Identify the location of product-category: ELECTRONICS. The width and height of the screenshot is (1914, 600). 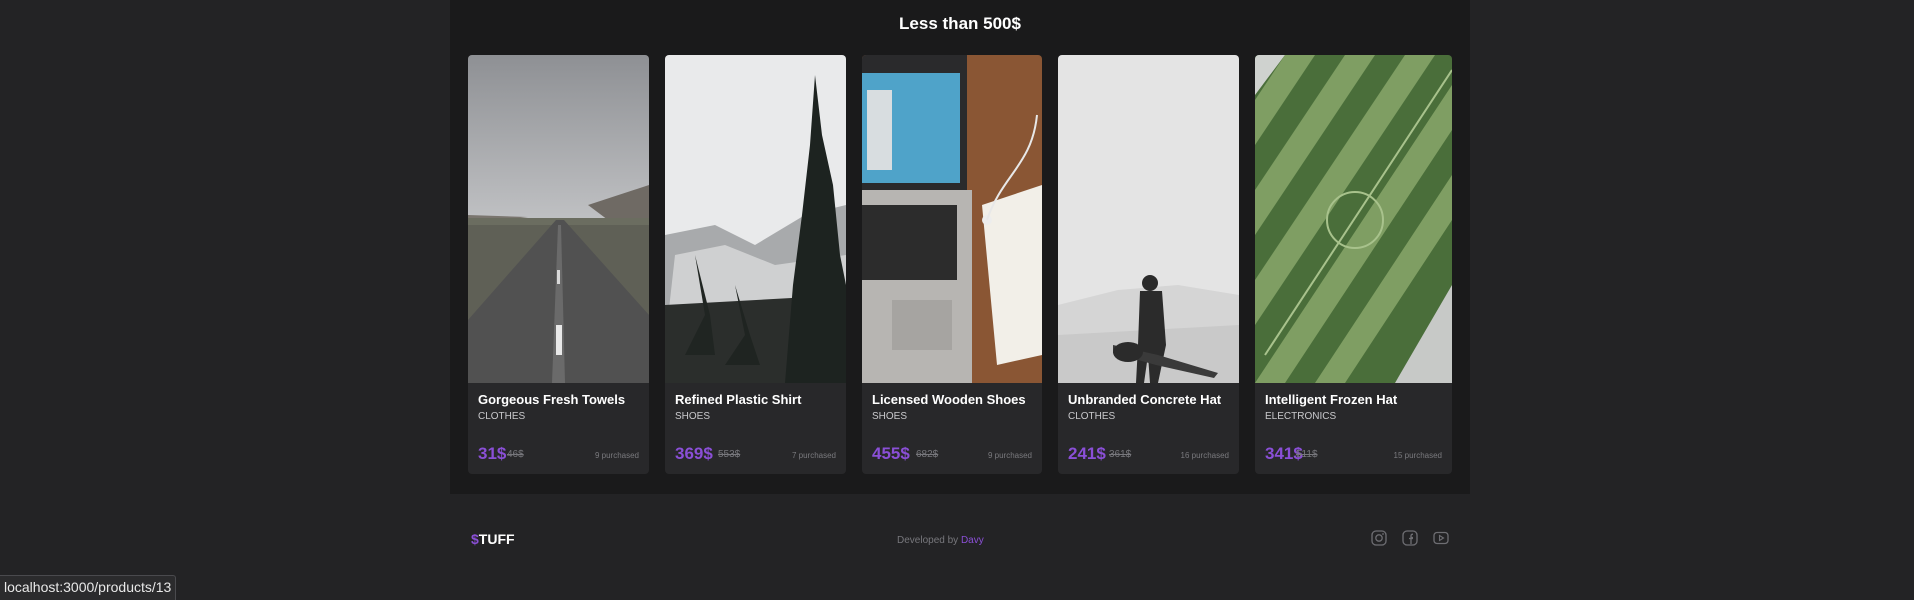
(1301, 416).